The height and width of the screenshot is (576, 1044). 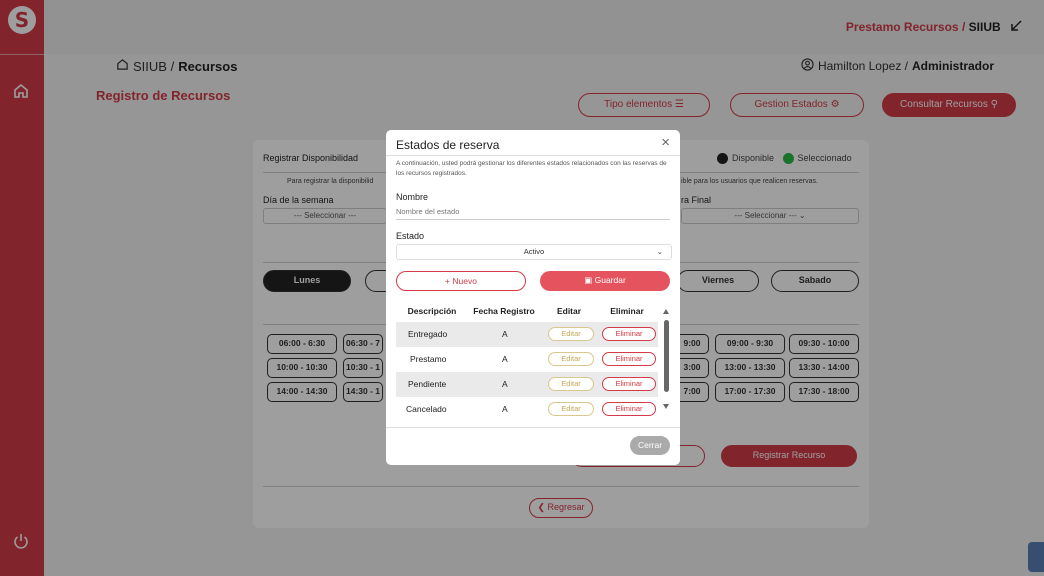 I want to click on table-row: Prestamo A Editar Eliminar, so click(x=527, y=359).